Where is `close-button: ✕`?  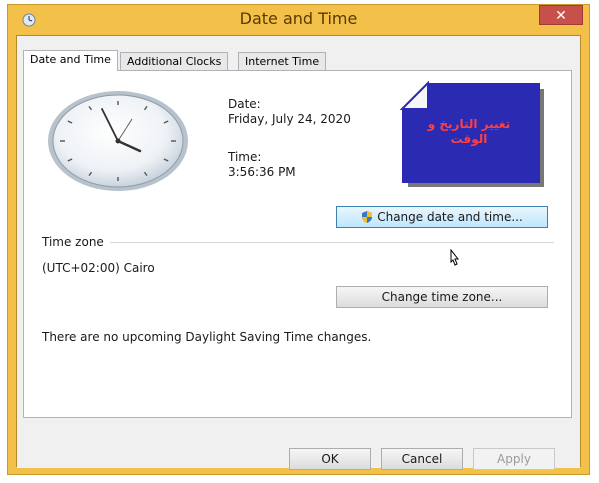 close-button: ✕ is located at coordinates (561, 15).